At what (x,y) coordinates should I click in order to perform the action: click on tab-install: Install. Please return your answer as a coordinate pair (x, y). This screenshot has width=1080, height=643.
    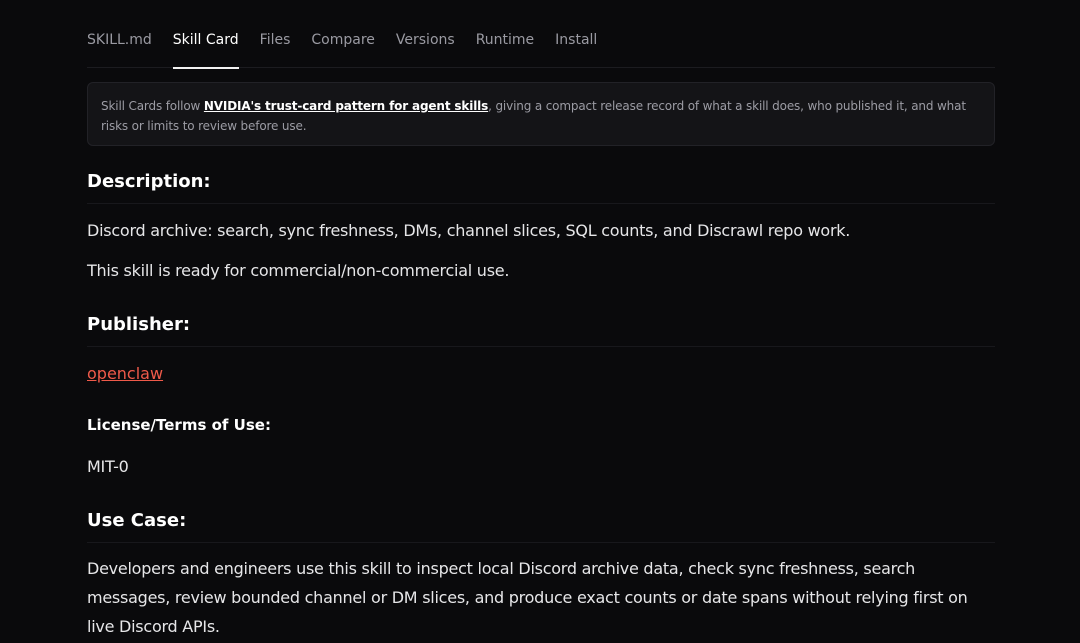
    Looking at the image, I should click on (576, 49).